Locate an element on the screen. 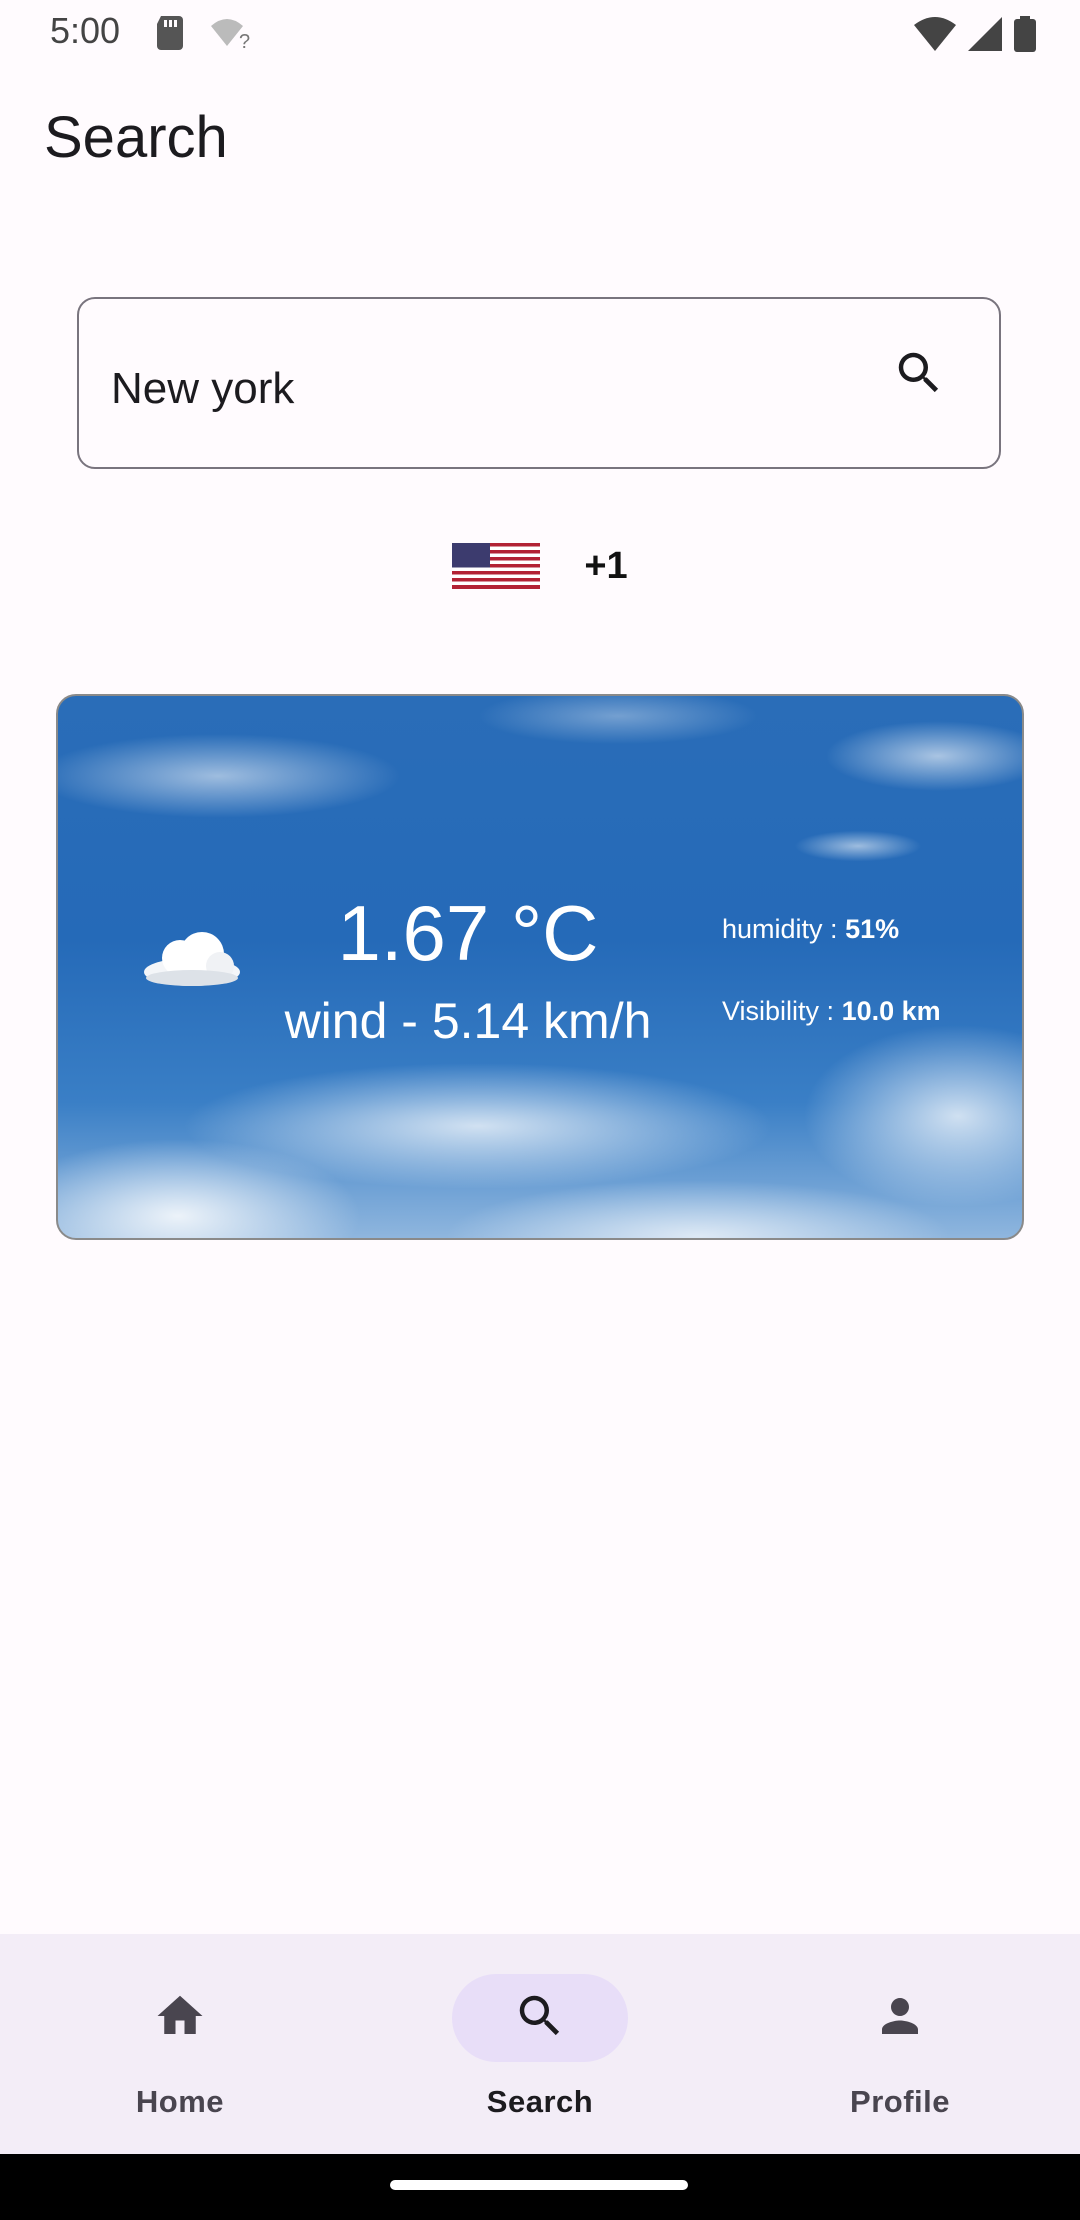 Image resolution: width=1080 pixels, height=2220 pixels. dial-code: +1 is located at coordinates (606, 565).